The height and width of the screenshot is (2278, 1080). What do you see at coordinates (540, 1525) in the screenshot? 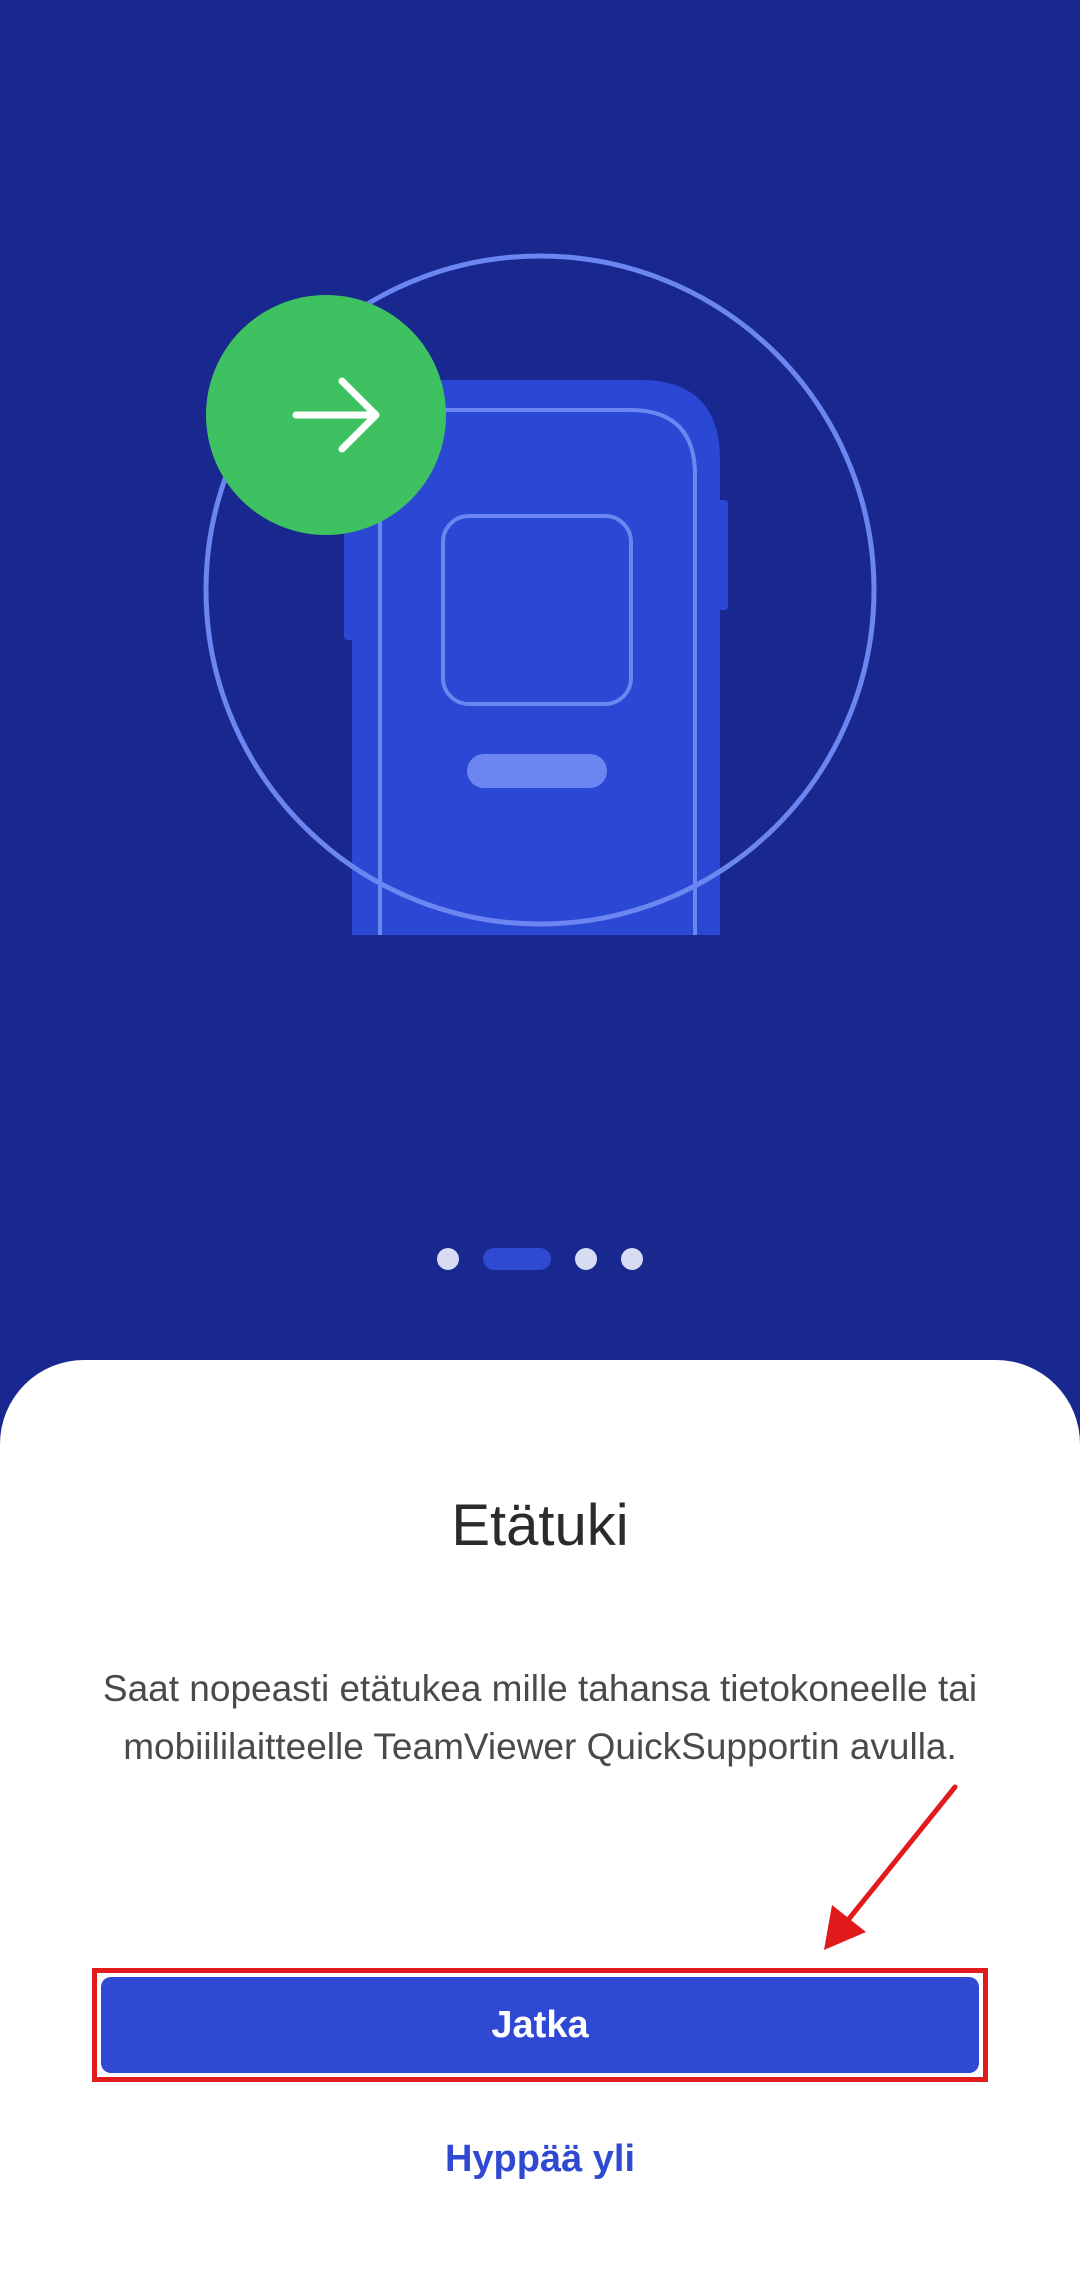
I see `page-title: Etätuki` at bounding box center [540, 1525].